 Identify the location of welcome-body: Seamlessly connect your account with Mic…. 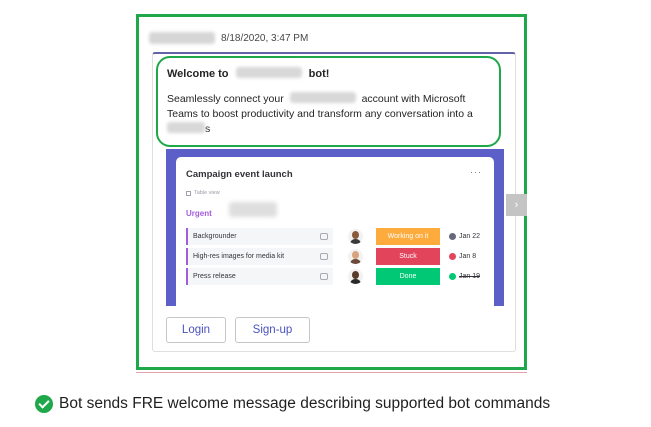
(332, 114).